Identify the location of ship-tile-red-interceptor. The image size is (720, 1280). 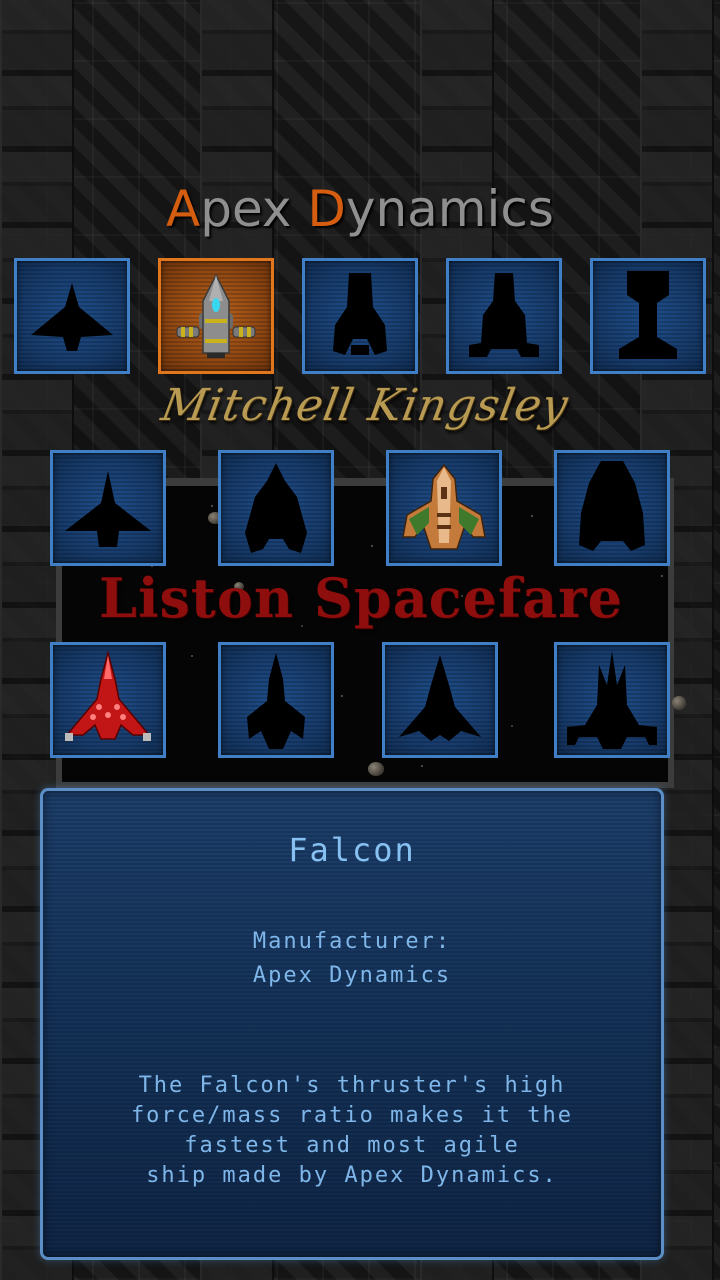
(108, 700).